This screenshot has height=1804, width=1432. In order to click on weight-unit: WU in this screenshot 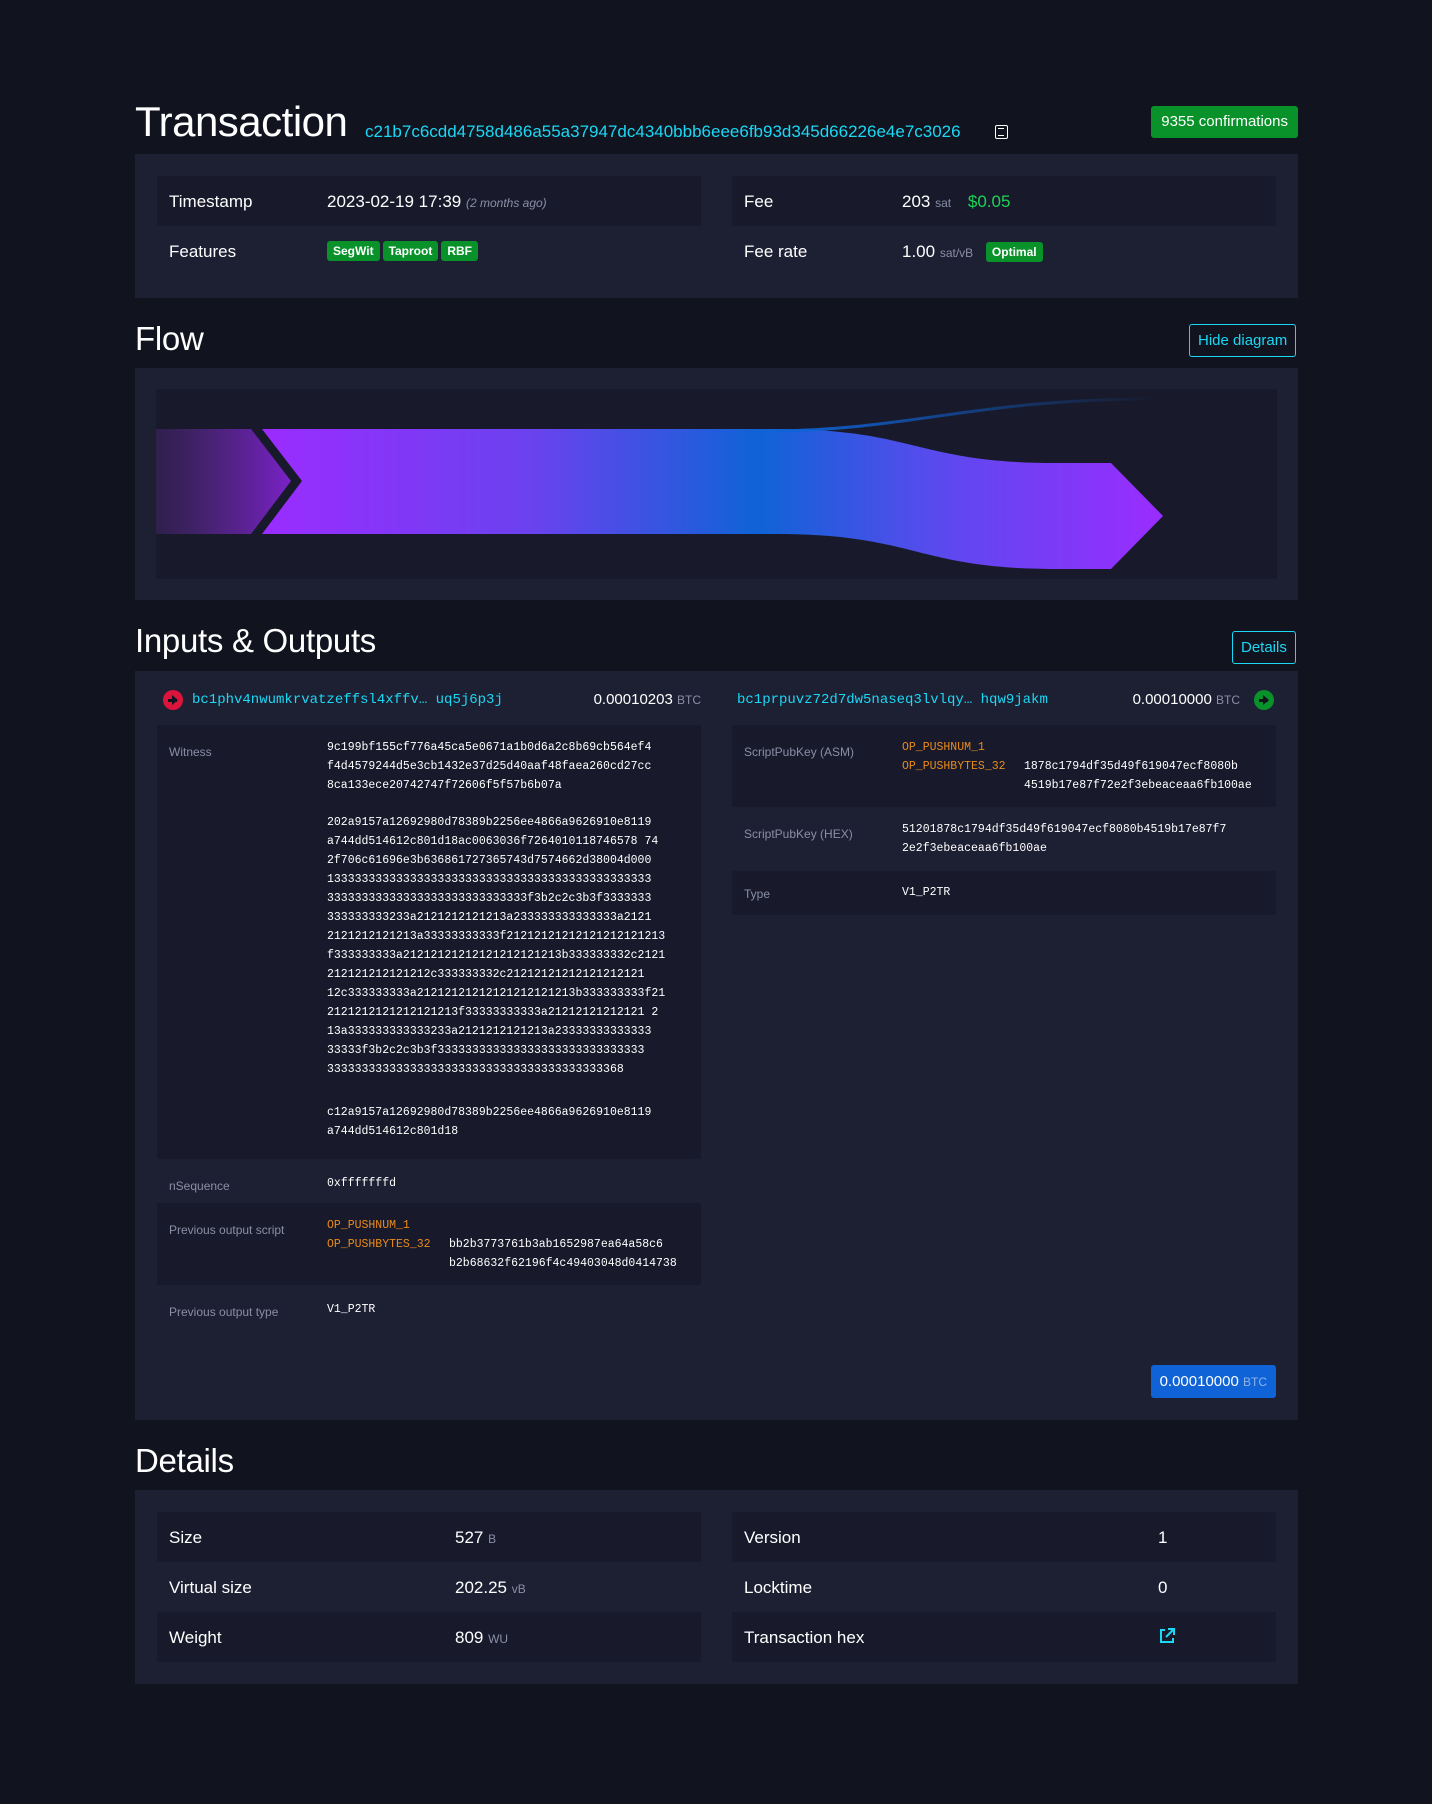, I will do `click(498, 1639)`.